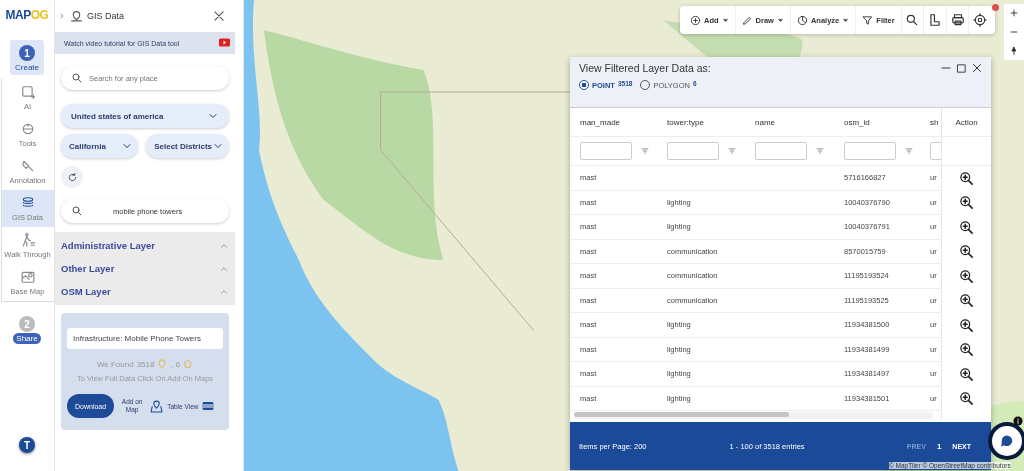 Image resolution: width=1024 pixels, height=471 pixels. What do you see at coordinates (145, 291) in the screenshot?
I see `layer-header: OSM Layer` at bounding box center [145, 291].